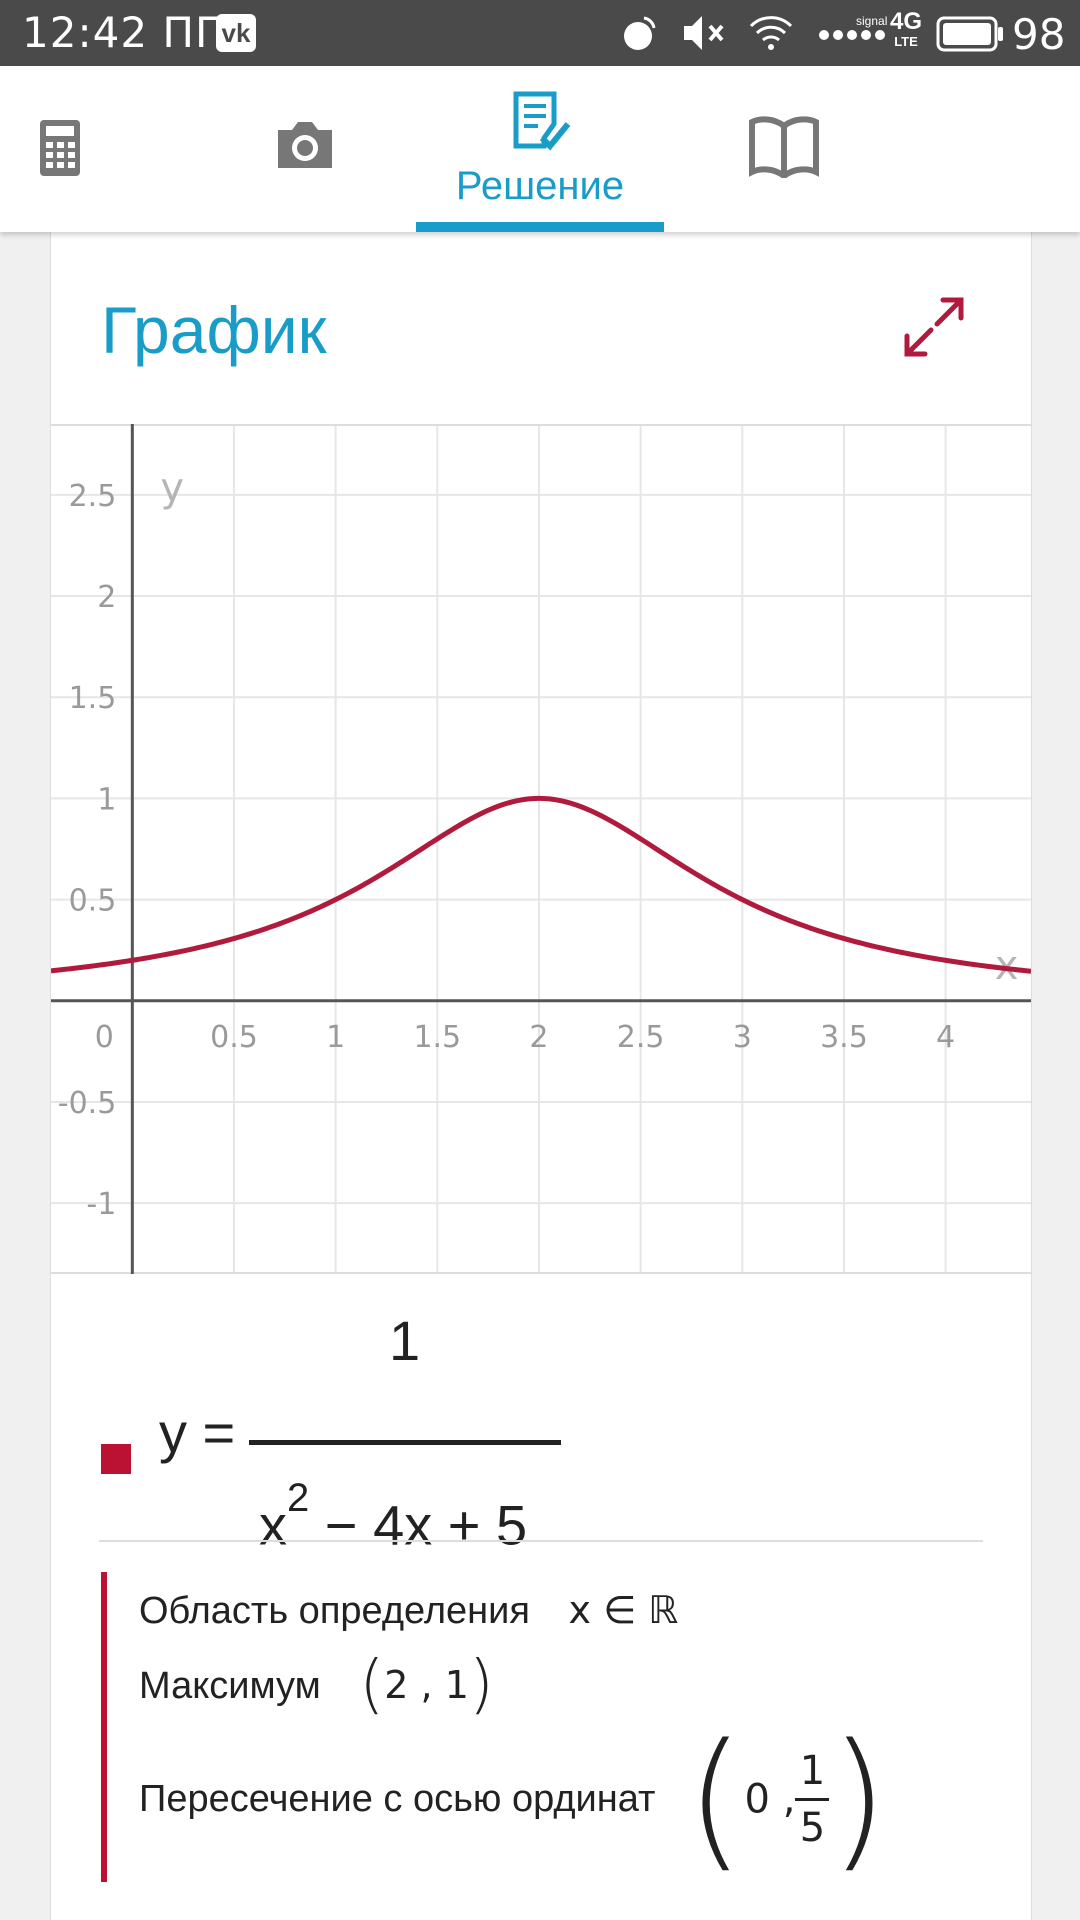 The image size is (1080, 1920). Describe the element at coordinates (872, 21) in the screenshot. I see `network-small-label: signal` at that location.